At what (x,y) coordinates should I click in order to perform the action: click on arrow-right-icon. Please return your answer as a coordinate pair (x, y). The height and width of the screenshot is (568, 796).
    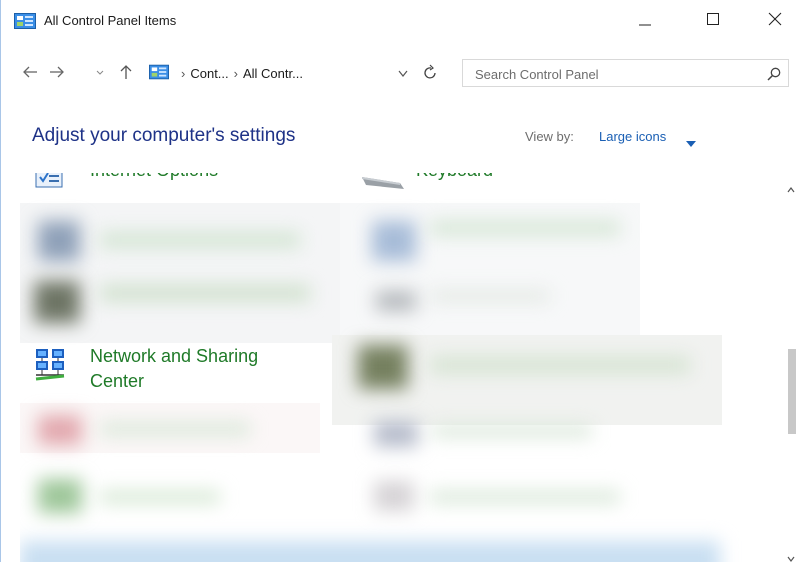
    Looking at the image, I should click on (57, 72).